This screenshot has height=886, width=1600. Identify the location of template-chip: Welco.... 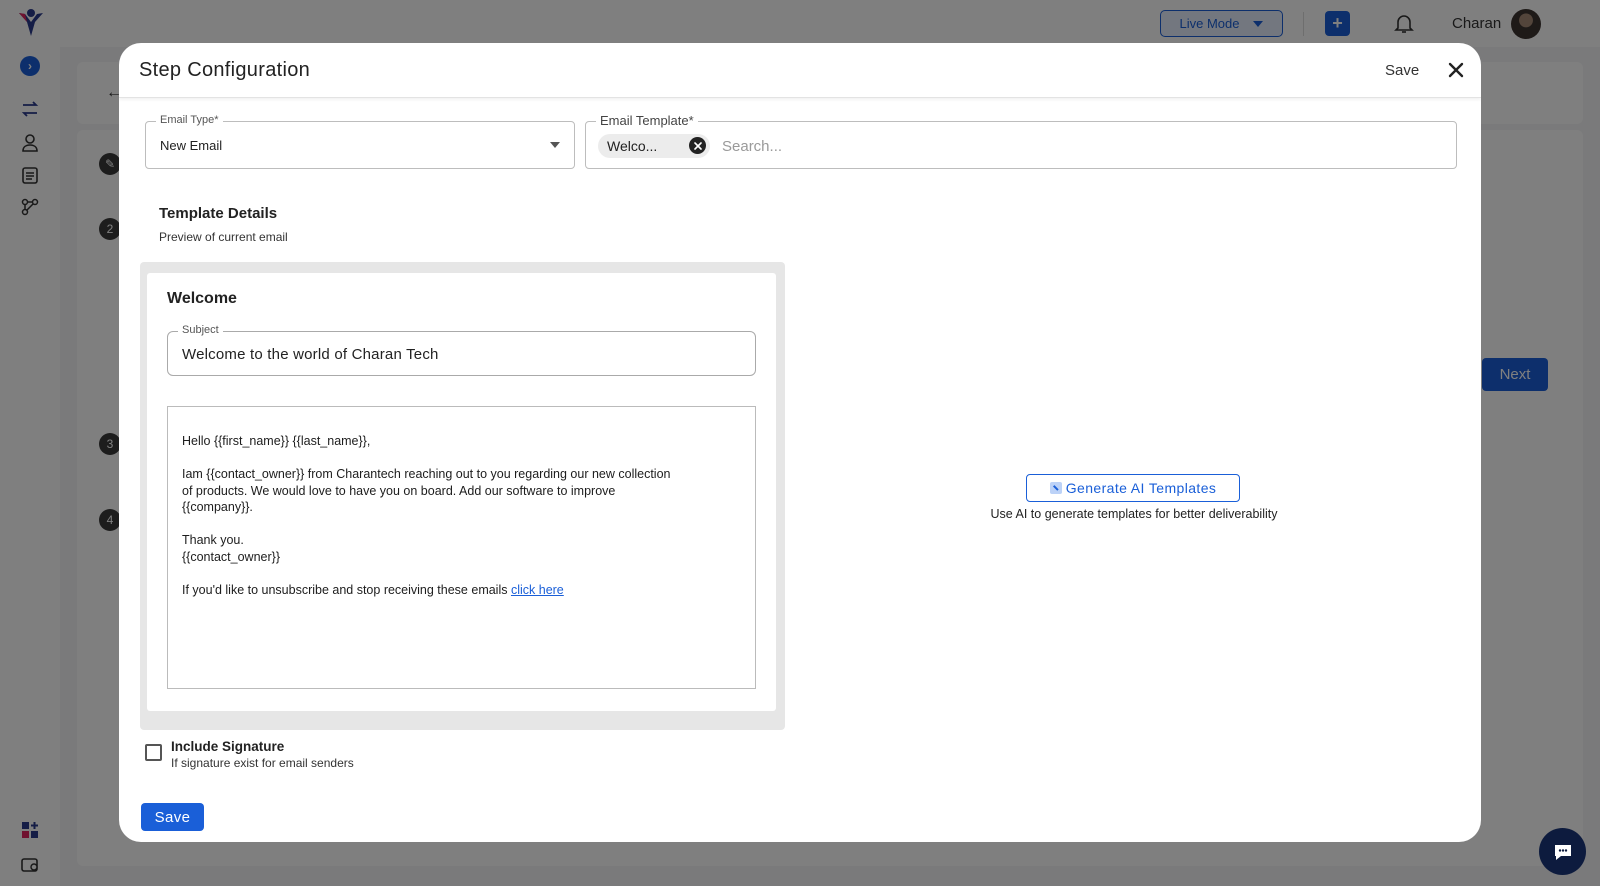
(654, 146).